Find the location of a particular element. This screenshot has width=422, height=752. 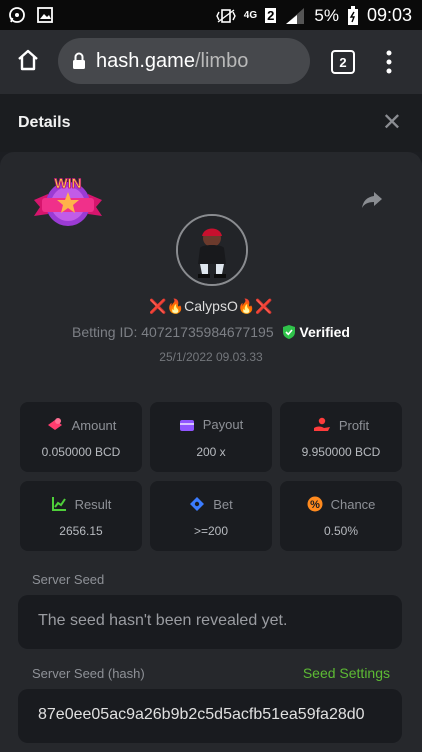

stat-value: 9.950000 BCD is located at coordinates (341, 452).